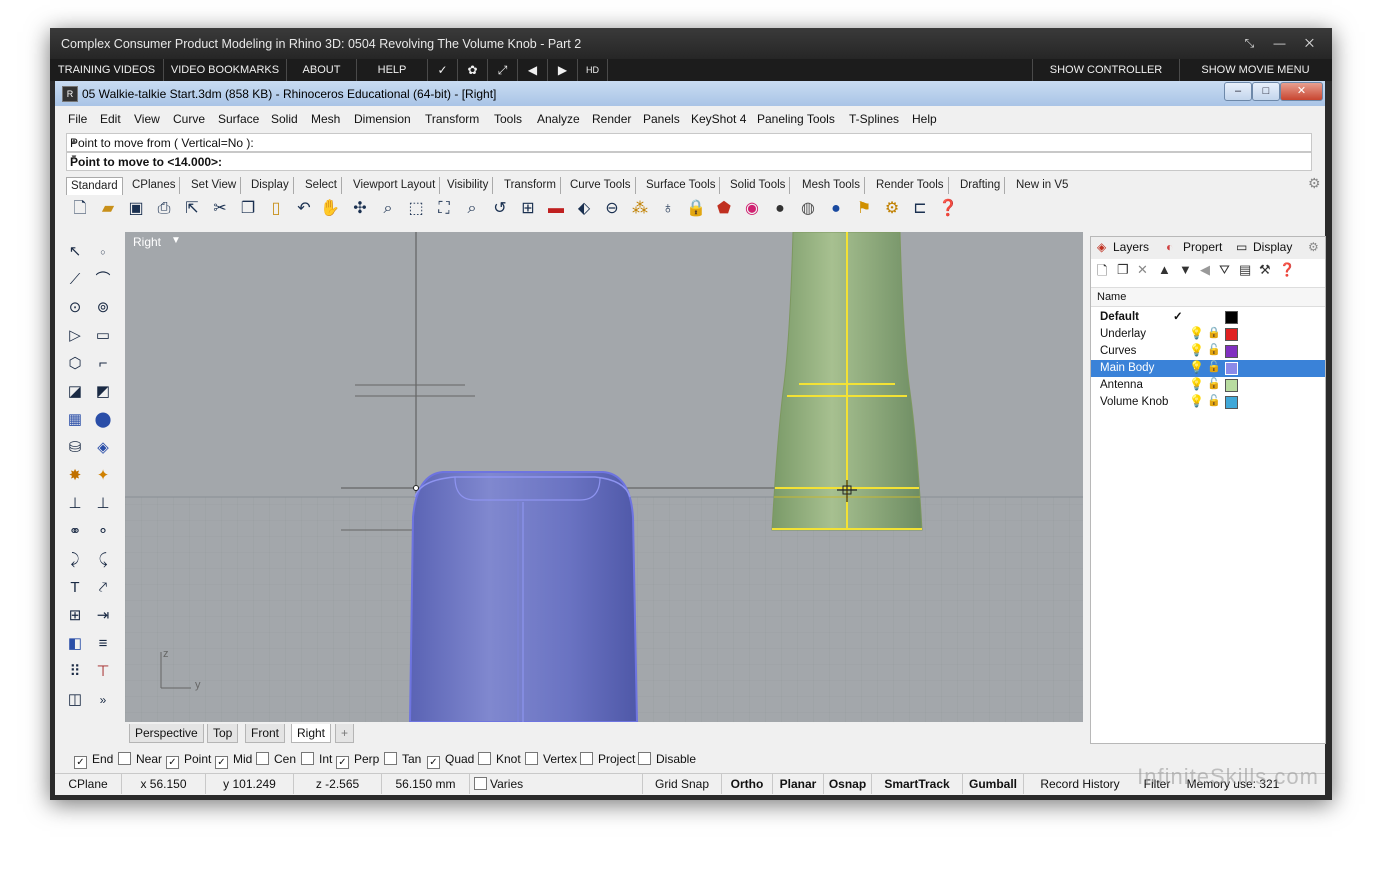 The image size is (1381, 871). I want to click on curve-icon: ⌒, so click(103, 280).